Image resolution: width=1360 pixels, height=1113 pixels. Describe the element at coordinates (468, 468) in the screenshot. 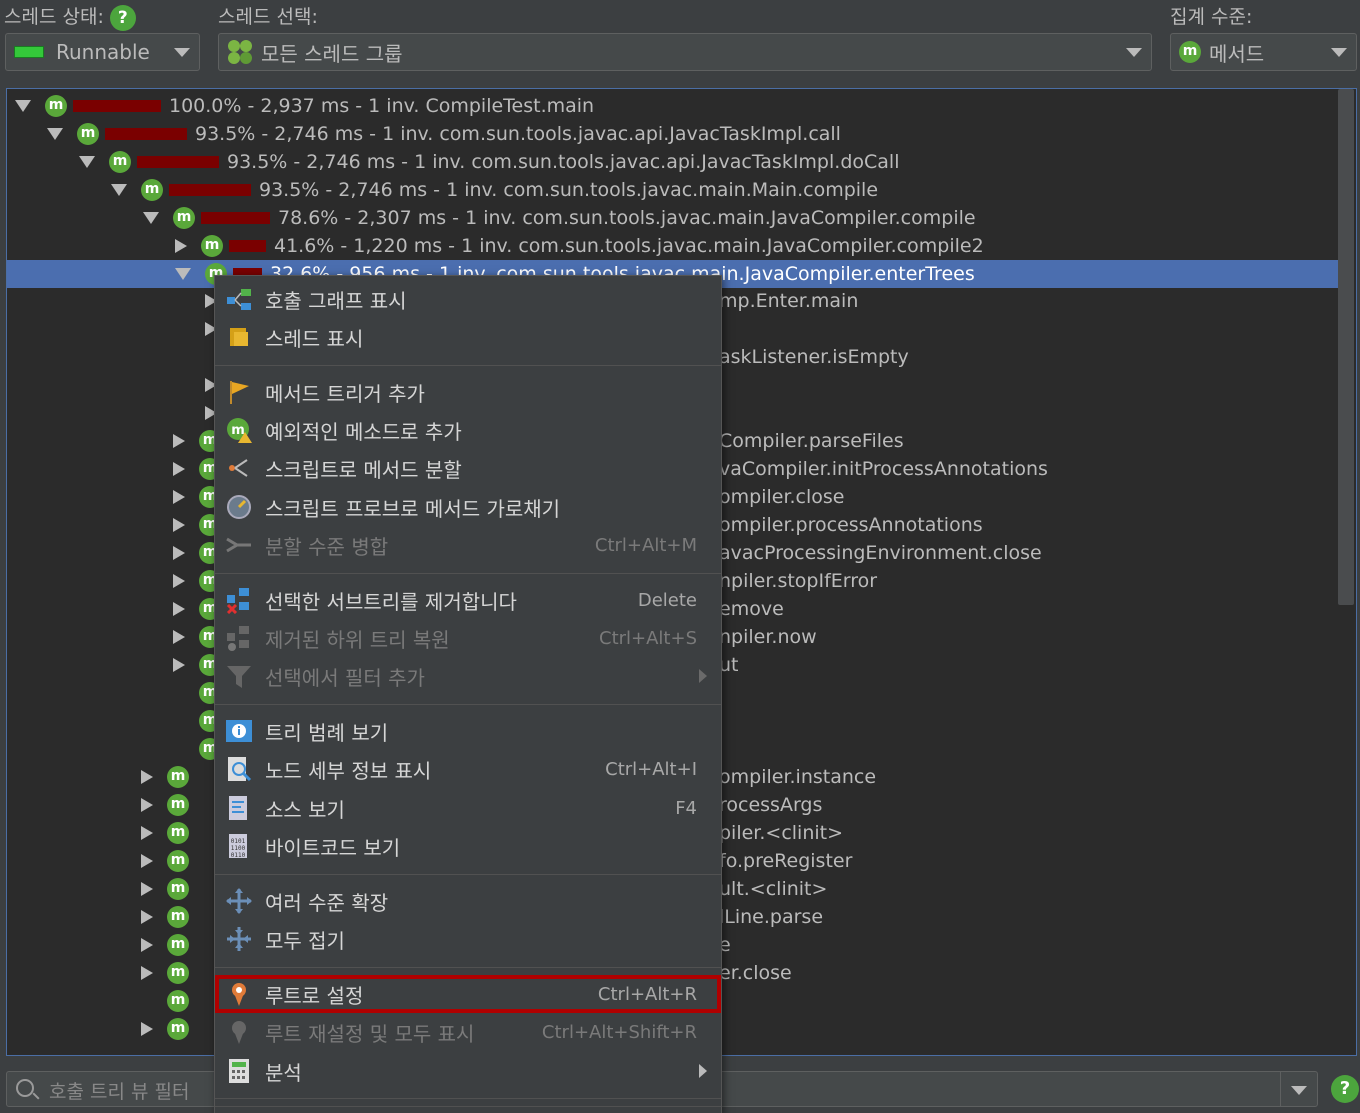

I see `menu-item: 스크립트로 메서드 분할` at that location.